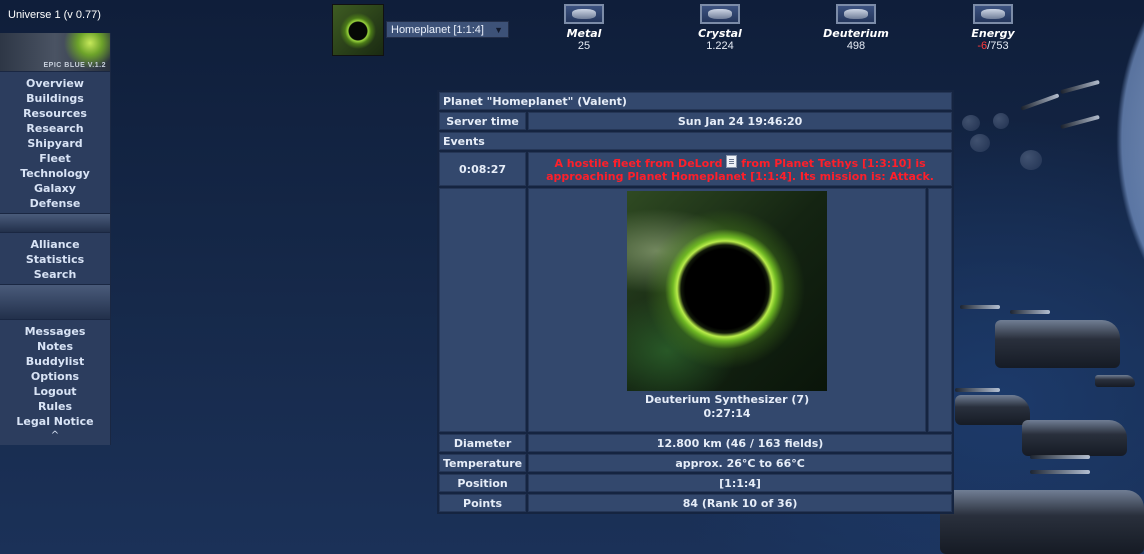  I want to click on diameter-label: Diameter, so click(483, 443).